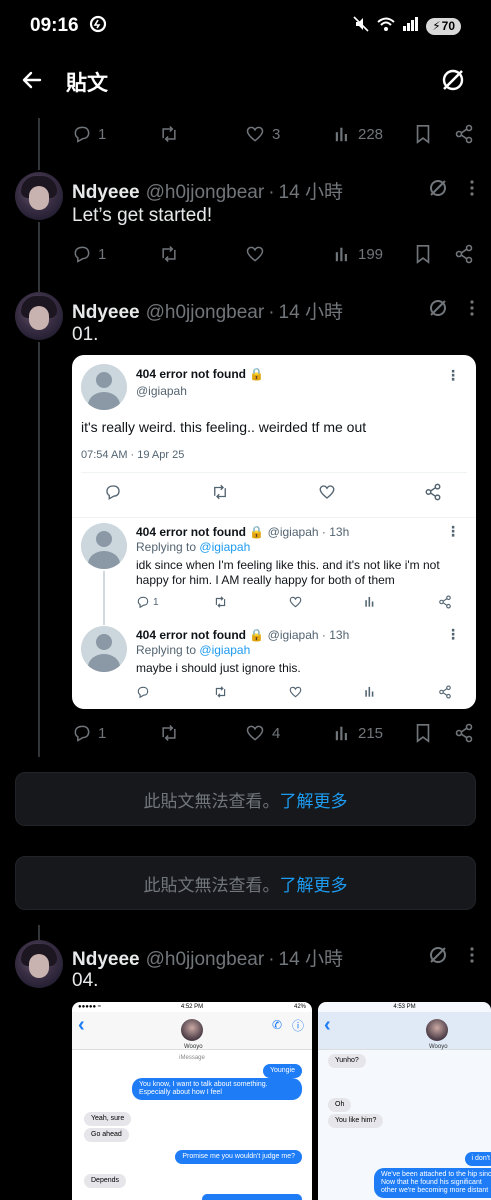 Image resolution: width=491 pixels, height=1200 pixels. I want to click on like-button, so click(255, 254).